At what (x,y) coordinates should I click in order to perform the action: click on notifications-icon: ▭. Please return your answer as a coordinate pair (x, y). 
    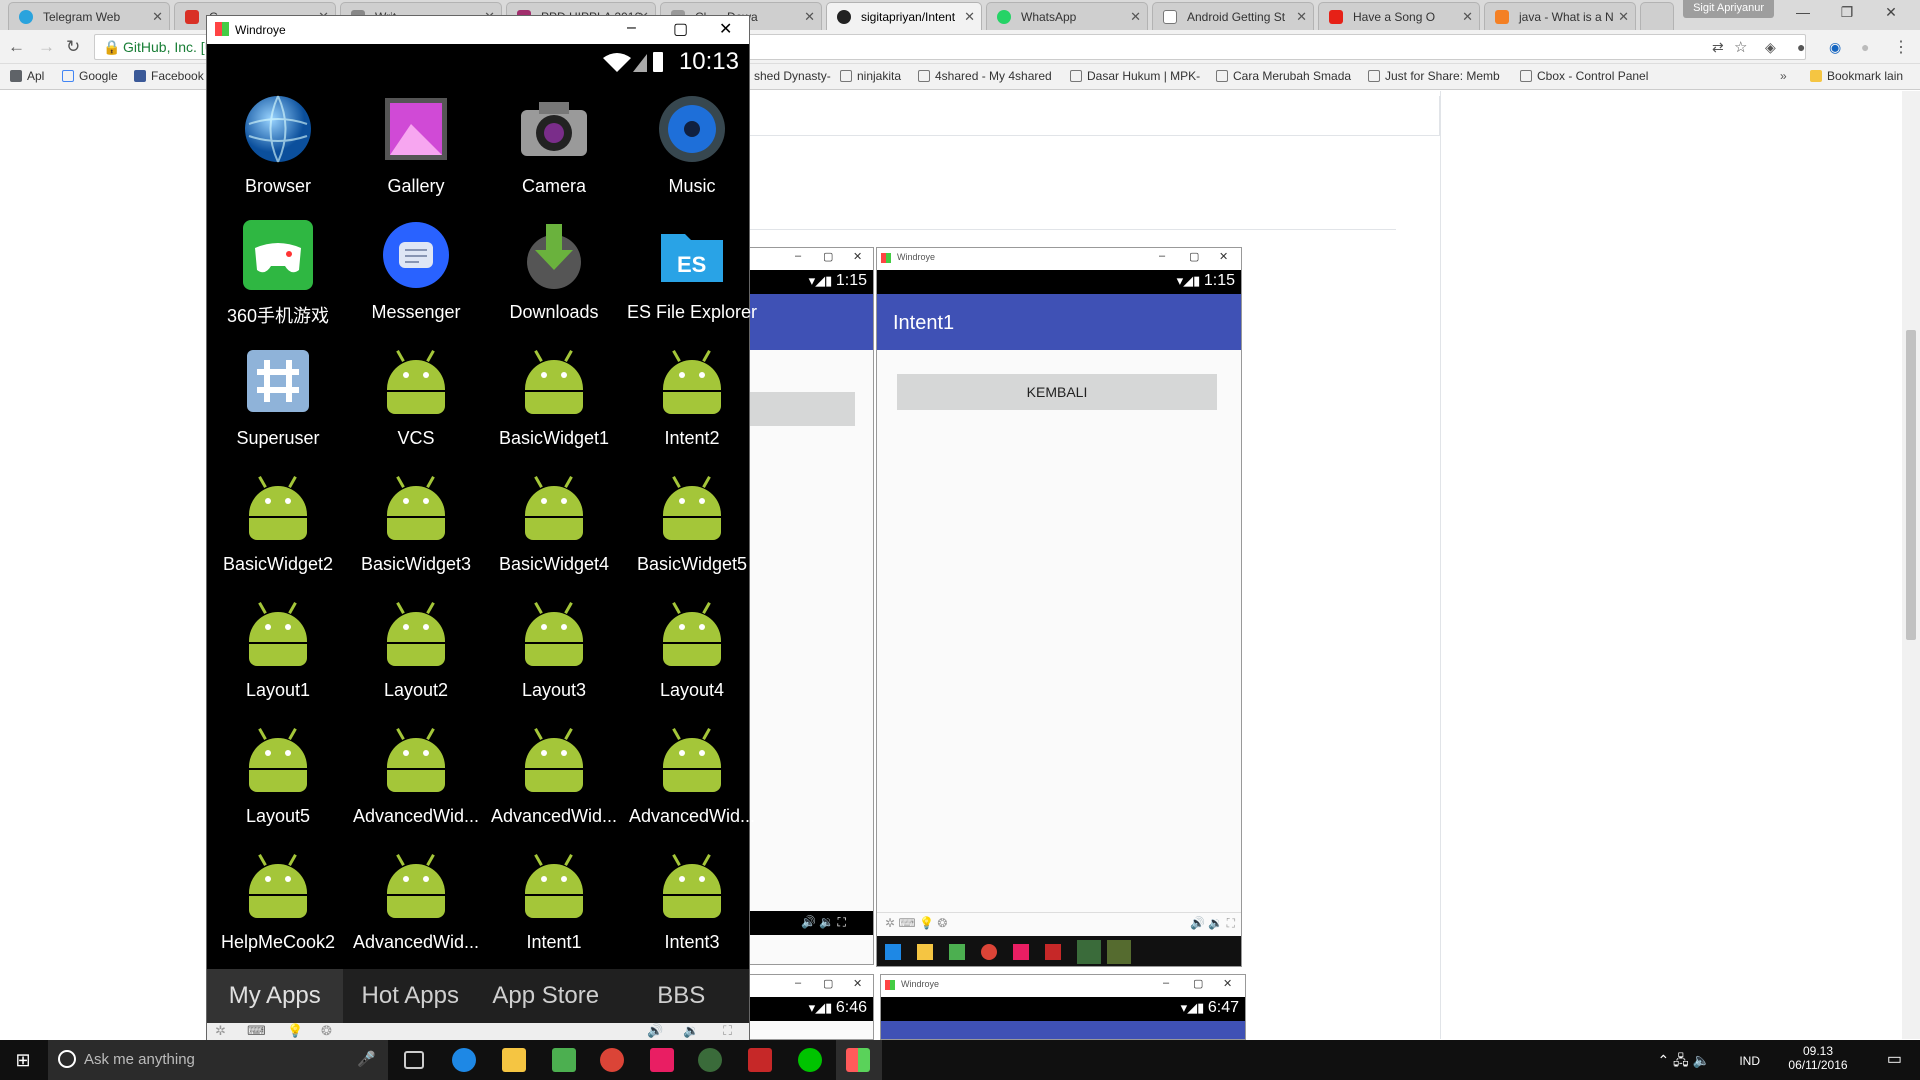
    Looking at the image, I should click on (1894, 1059).